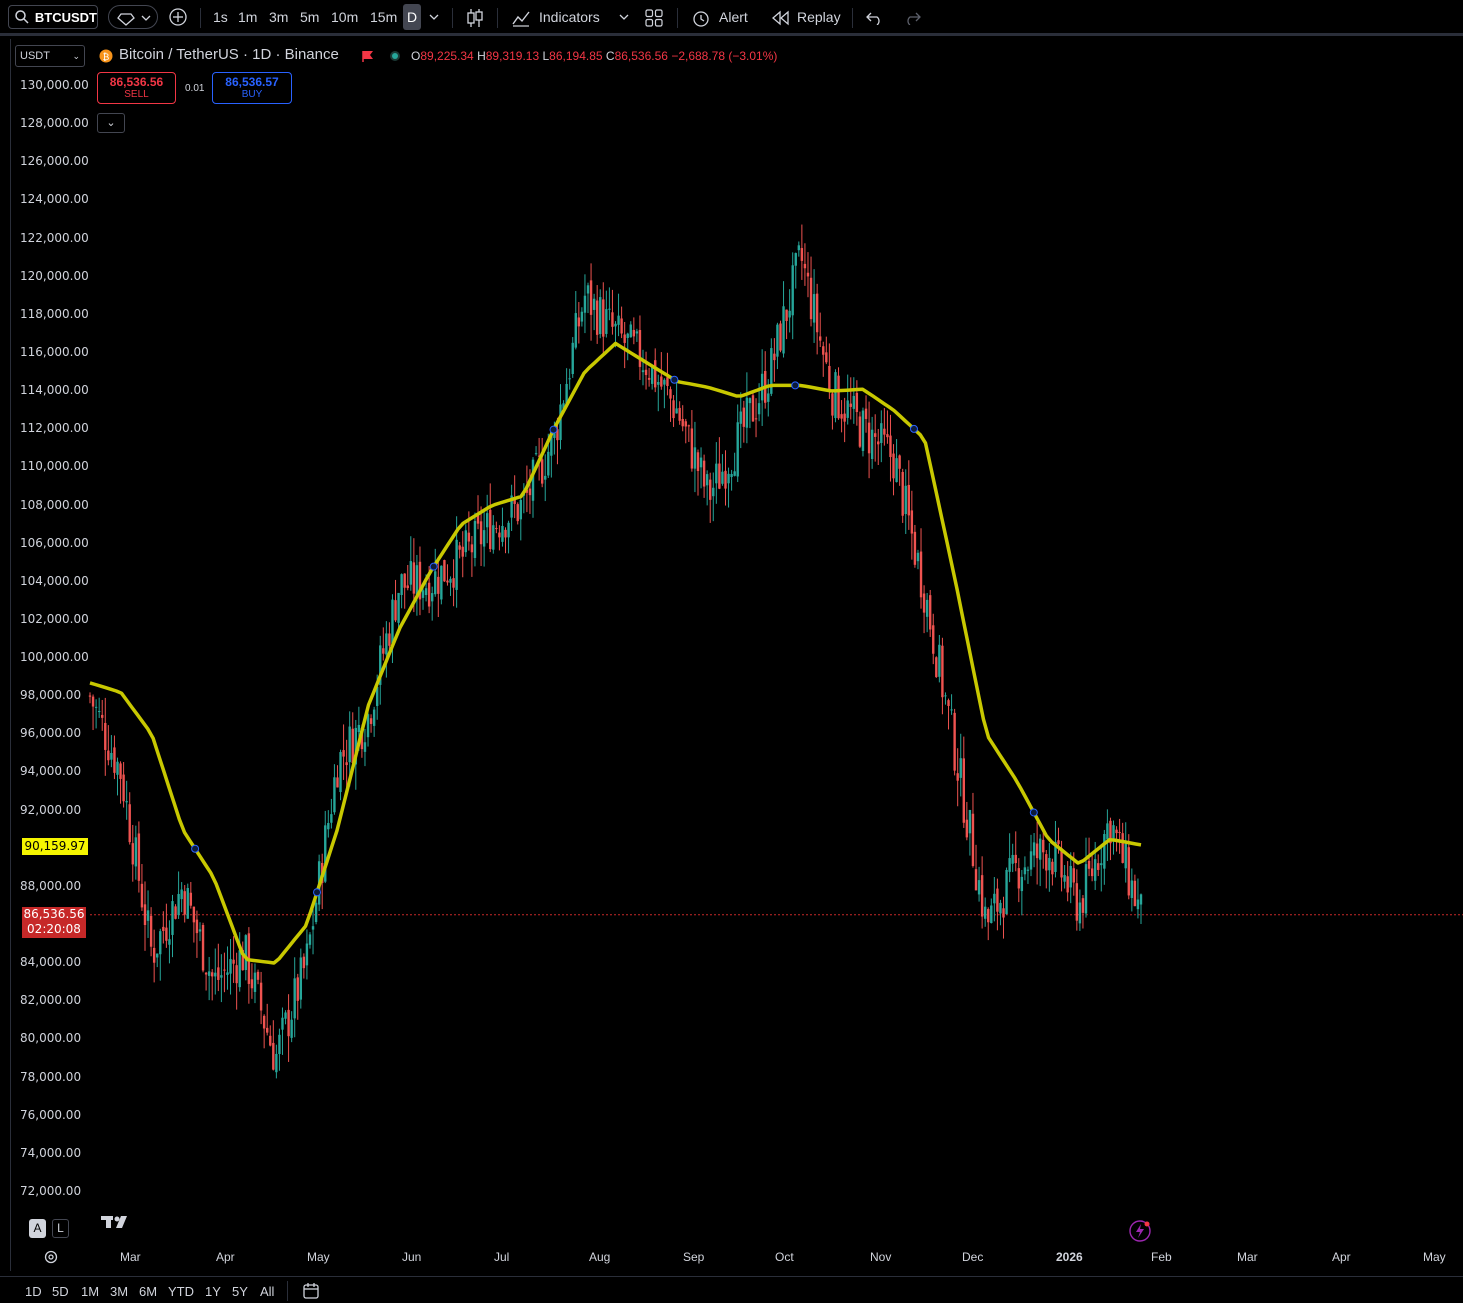  I want to click on price-axis-label: 104,000.00, so click(54, 580).